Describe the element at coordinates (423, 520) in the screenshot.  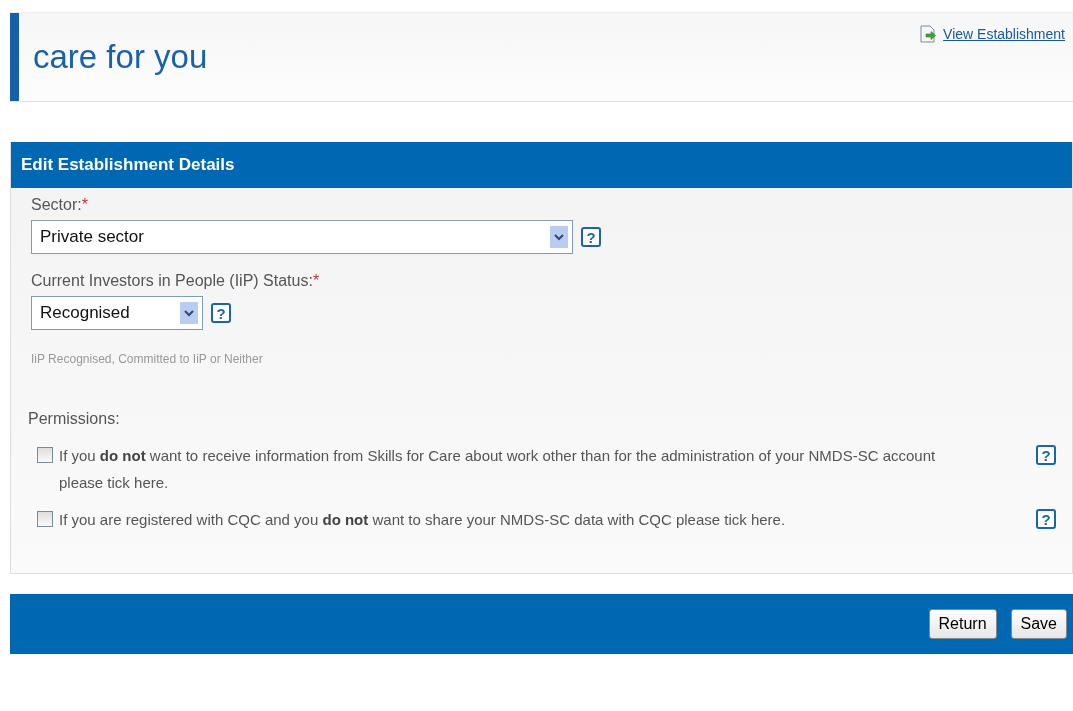
I see `permission-text: If you are registered with CQC and you do not want to share your NMDS-SC data with CQC please tick here.` at that location.